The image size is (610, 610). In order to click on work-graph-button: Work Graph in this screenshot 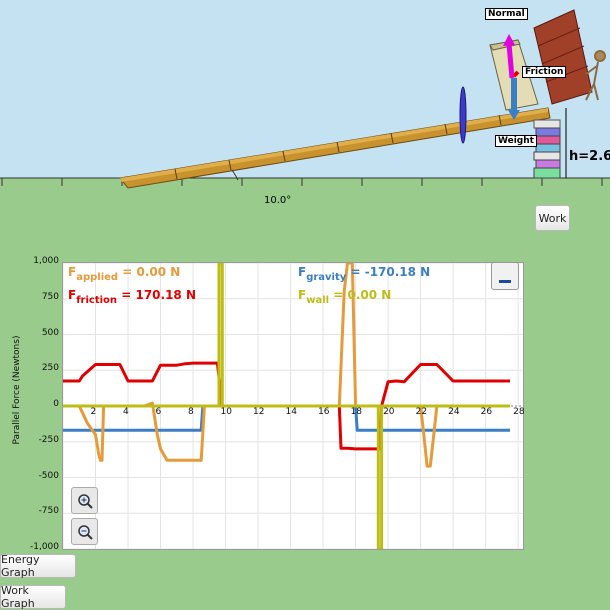, I will do `click(33, 597)`.